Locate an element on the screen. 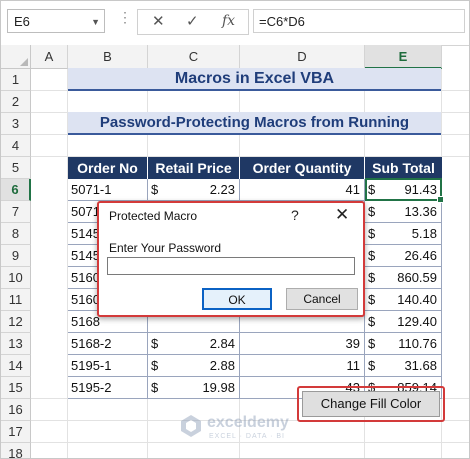 The image size is (470, 459). cell-sub-total: $860.59 is located at coordinates (403, 278).